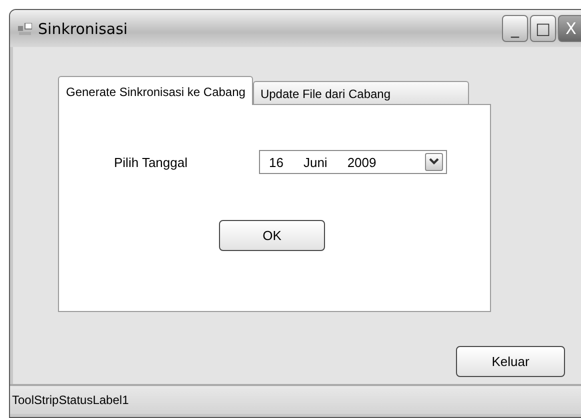 The image size is (581, 418). I want to click on tab: Generate Sinkronisasi ke Cabang, so click(156, 90).